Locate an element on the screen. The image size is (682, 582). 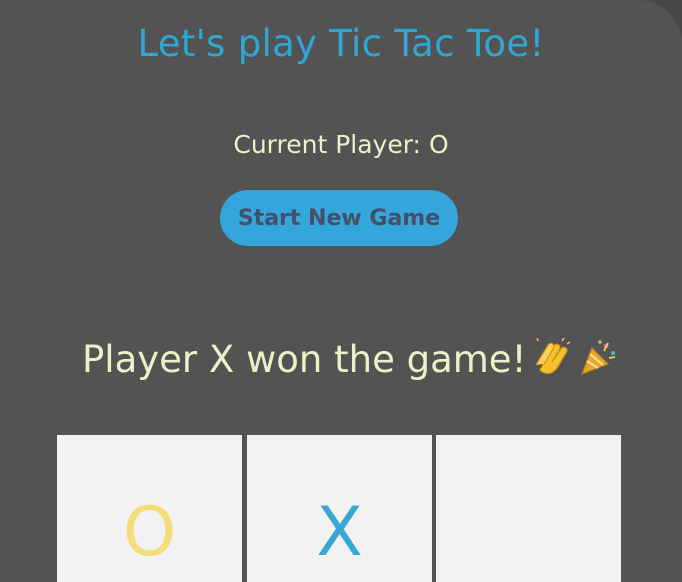
page-title: Let's play Tic Tac Toe! is located at coordinates (341, 43).